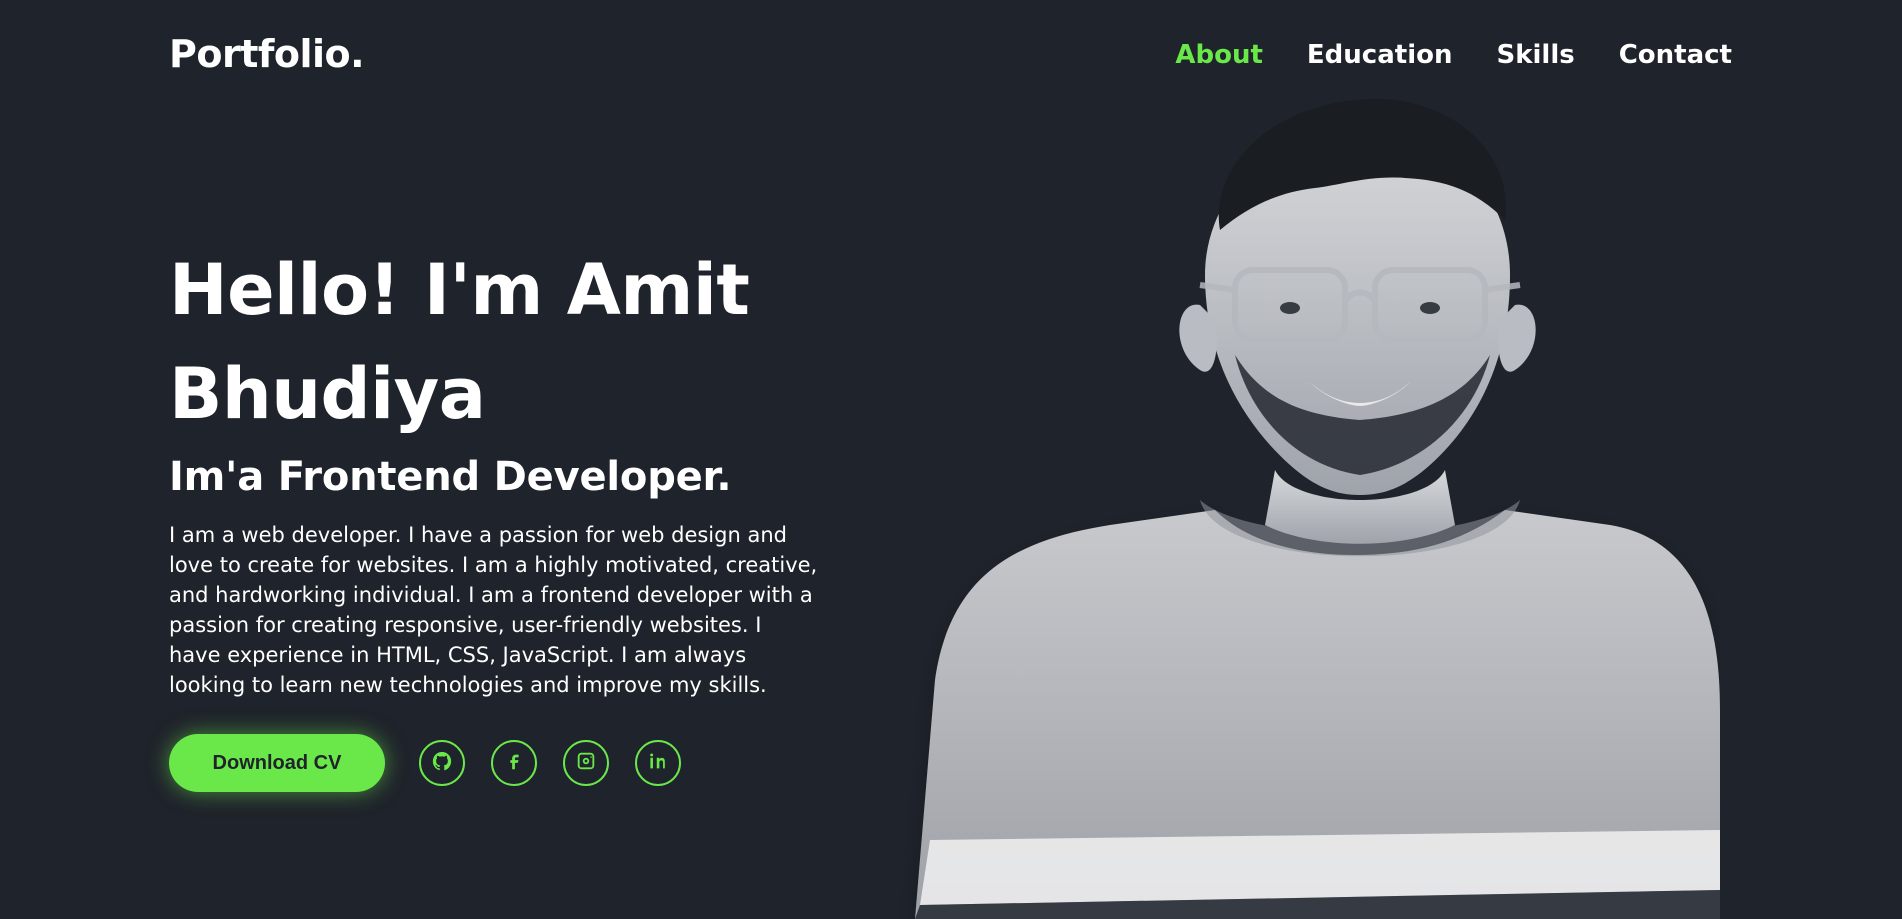 This screenshot has height=919, width=1902. I want to click on nav-education: Education, so click(1380, 55).